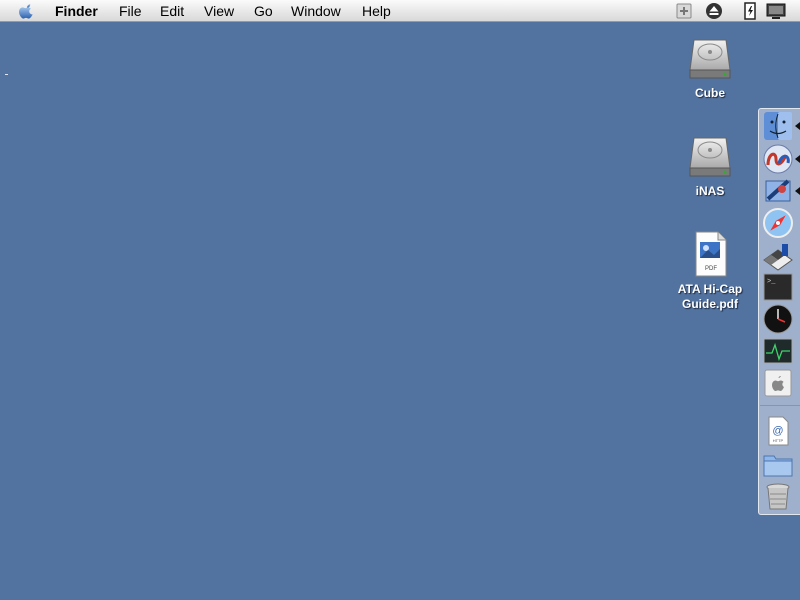  I want to click on battery-icon, so click(750, 11).